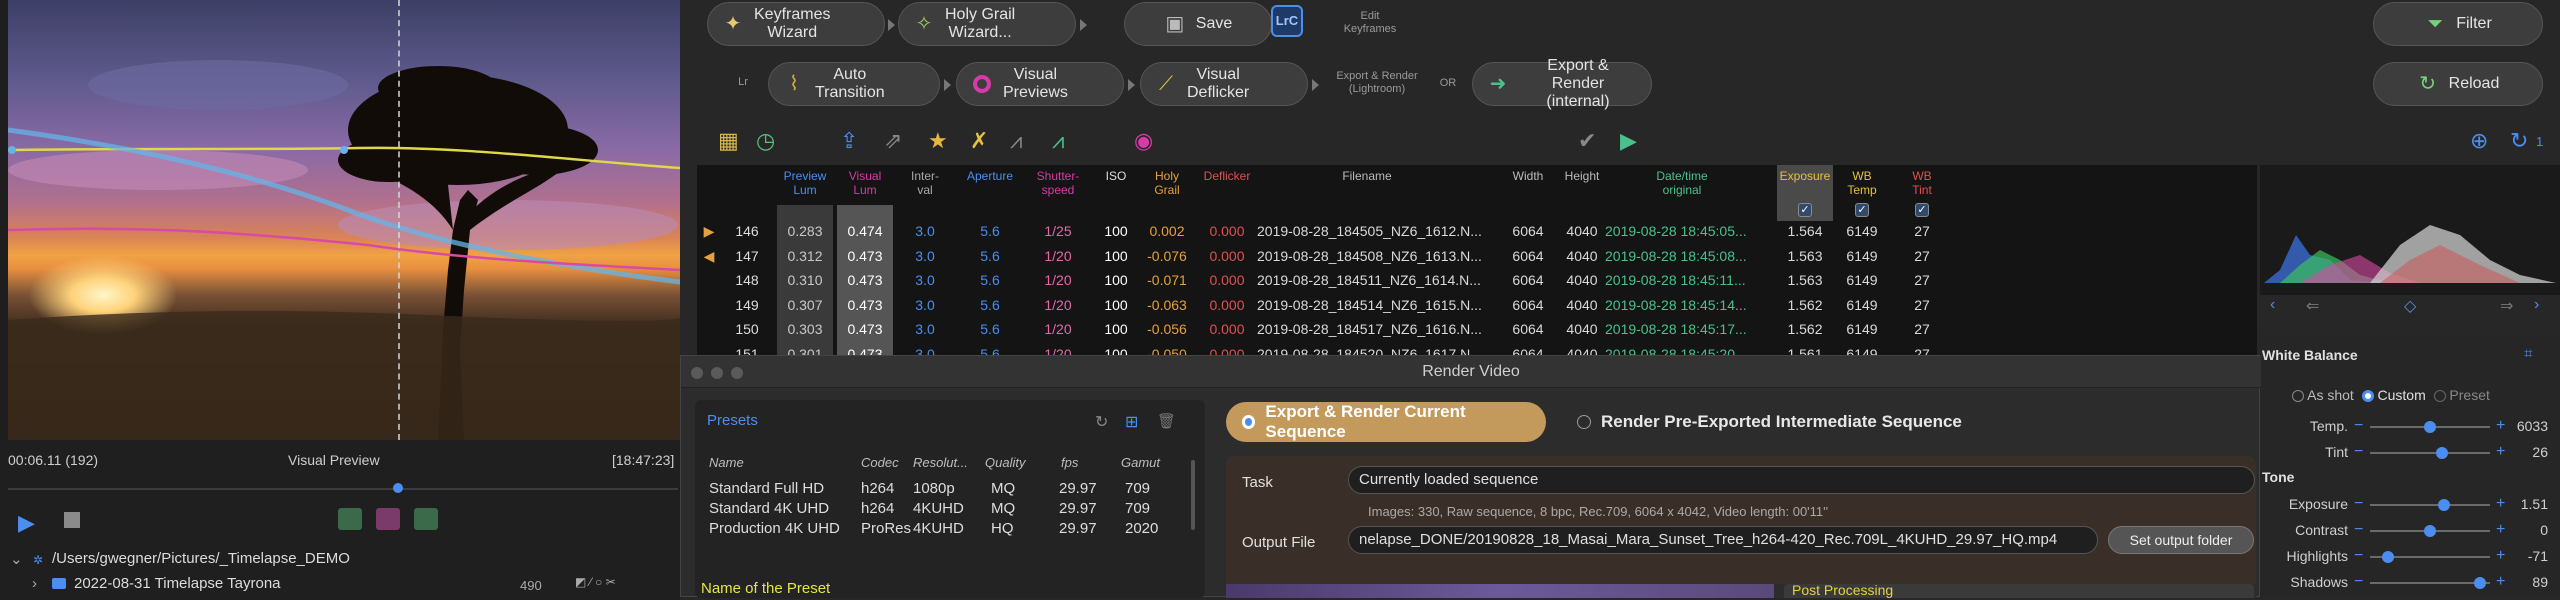  What do you see at coordinates (2409, 531) in the screenshot?
I see `contrast-slider: Contrast − +0` at bounding box center [2409, 531].